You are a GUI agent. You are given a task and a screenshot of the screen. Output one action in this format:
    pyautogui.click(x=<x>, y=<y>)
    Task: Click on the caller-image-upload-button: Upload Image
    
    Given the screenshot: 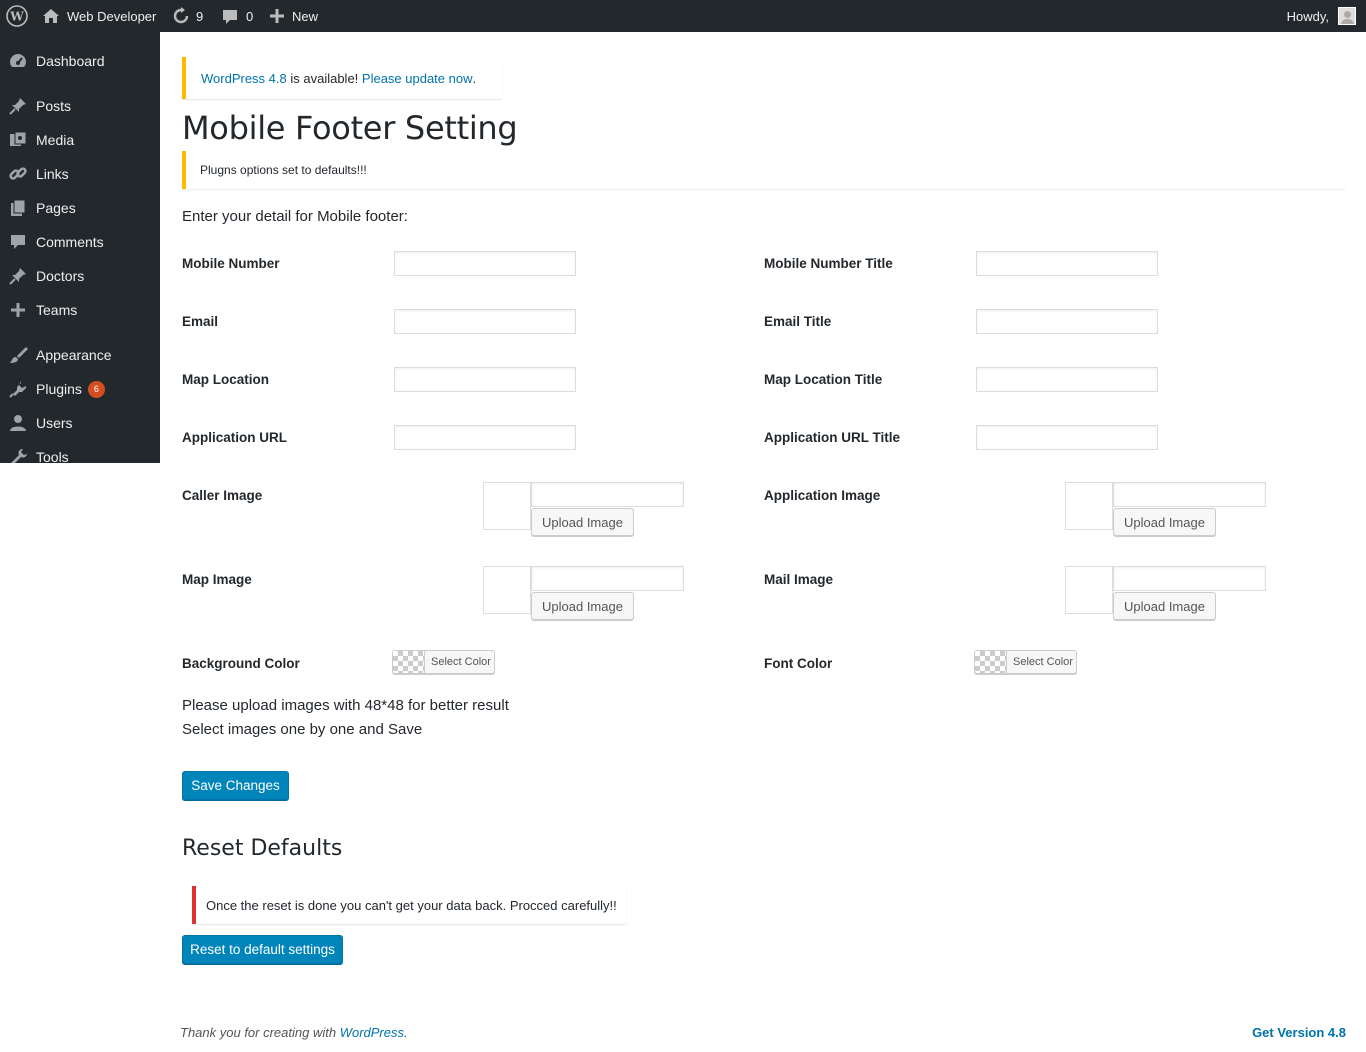 What is the action you would take?
    pyautogui.click(x=582, y=522)
    